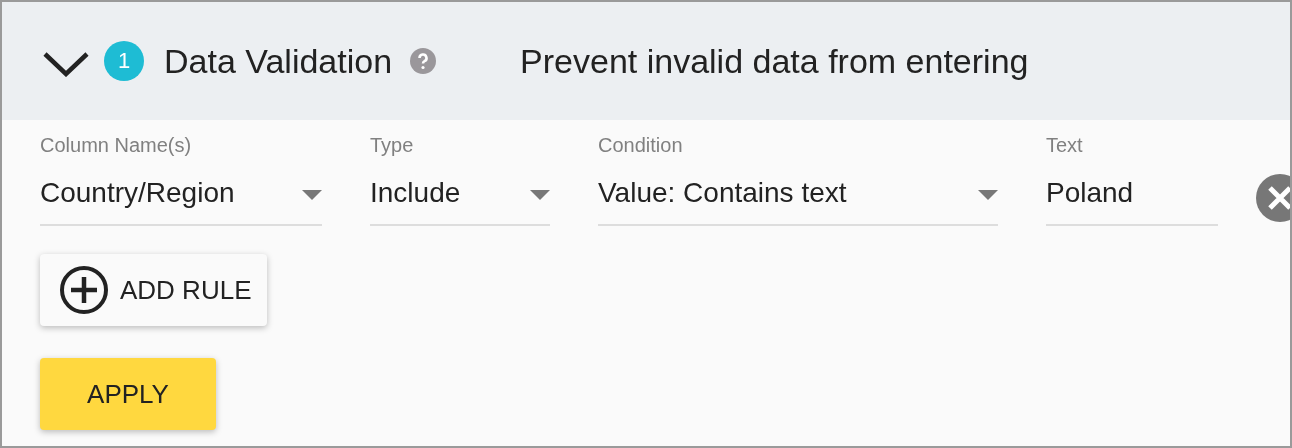  Describe the element at coordinates (66, 64) in the screenshot. I see `chevron-icon` at that location.